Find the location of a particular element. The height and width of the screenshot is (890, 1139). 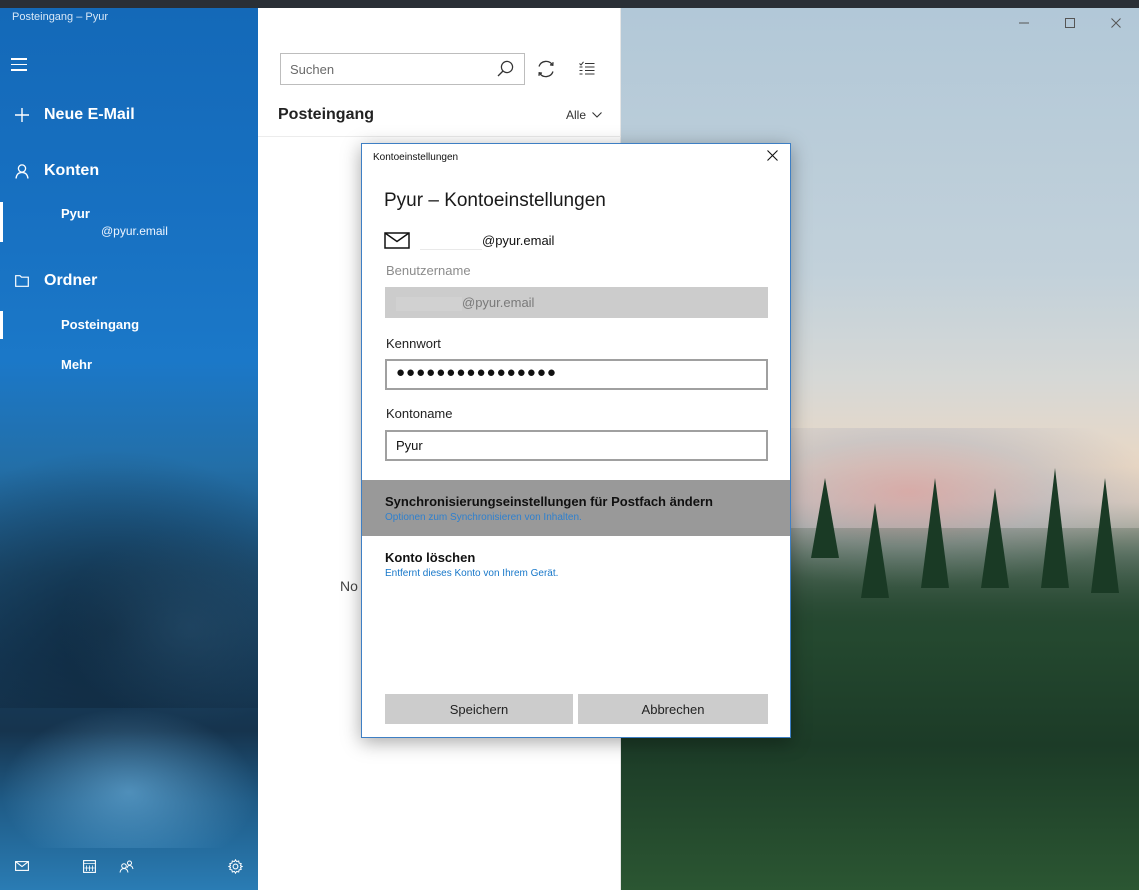

chevron-down-icon is located at coordinates (597, 115).